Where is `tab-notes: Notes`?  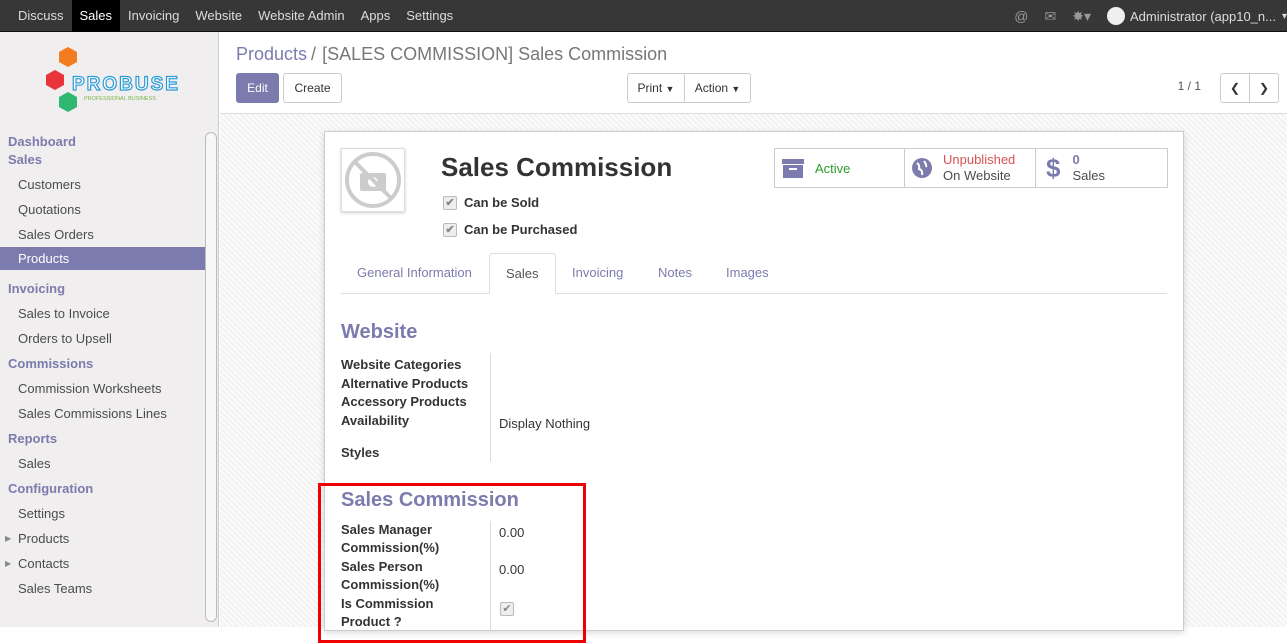
tab-notes: Notes is located at coordinates (675, 273).